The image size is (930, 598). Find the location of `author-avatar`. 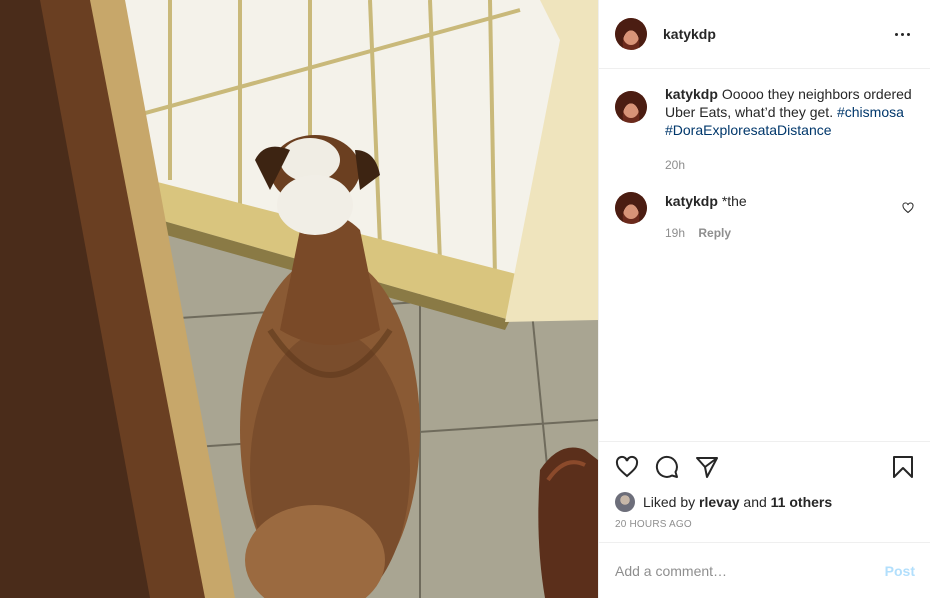

author-avatar is located at coordinates (631, 34).